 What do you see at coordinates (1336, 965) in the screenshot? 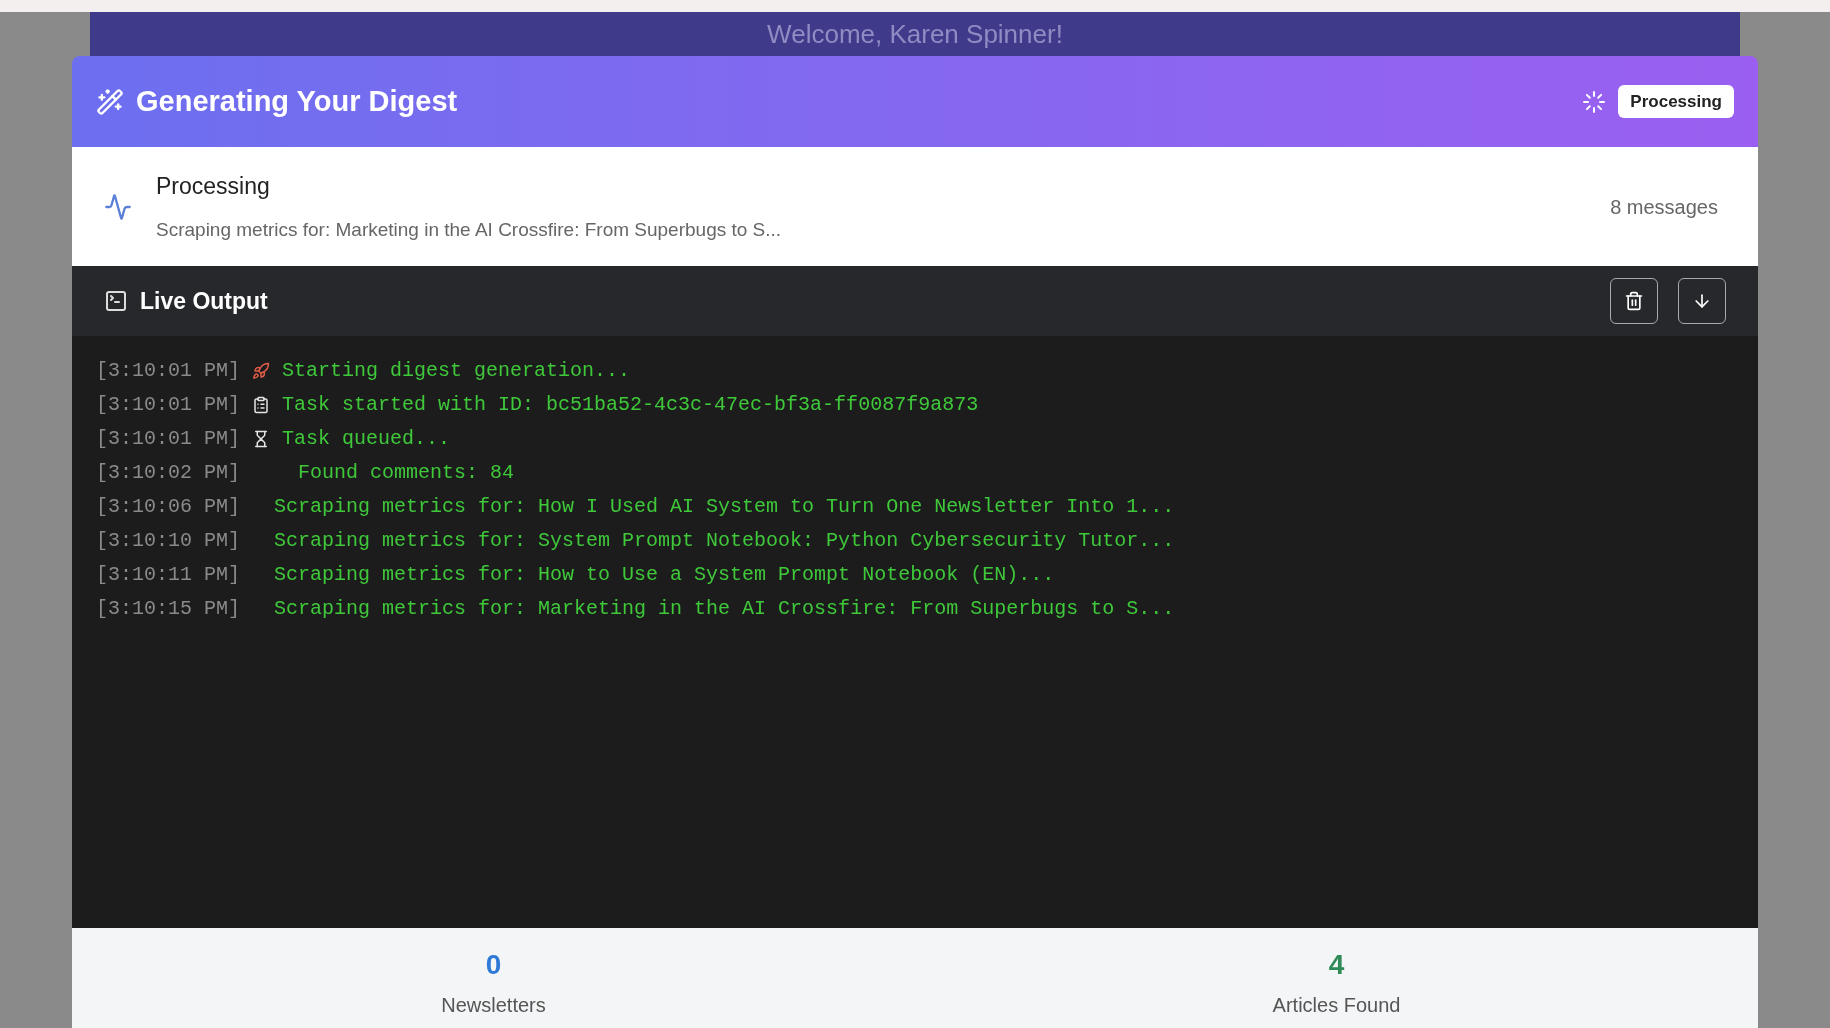
I see `stat-value: 4` at bounding box center [1336, 965].